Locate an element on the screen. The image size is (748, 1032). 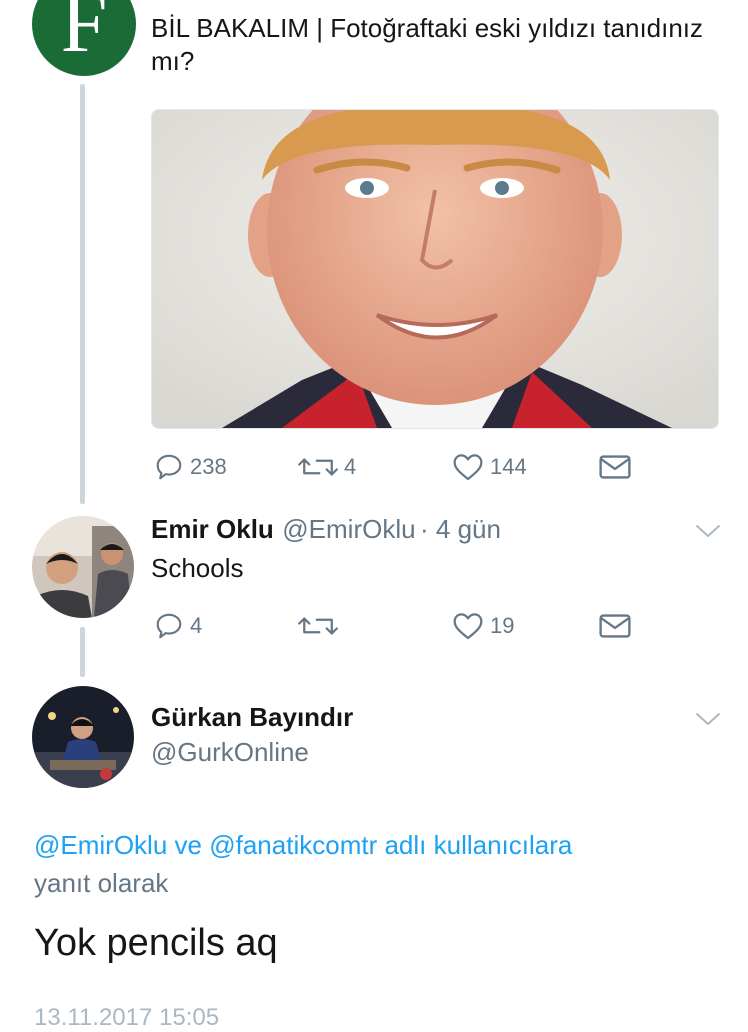
replying-to-suffix: adlı kullanıcılara is located at coordinates (478, 845).